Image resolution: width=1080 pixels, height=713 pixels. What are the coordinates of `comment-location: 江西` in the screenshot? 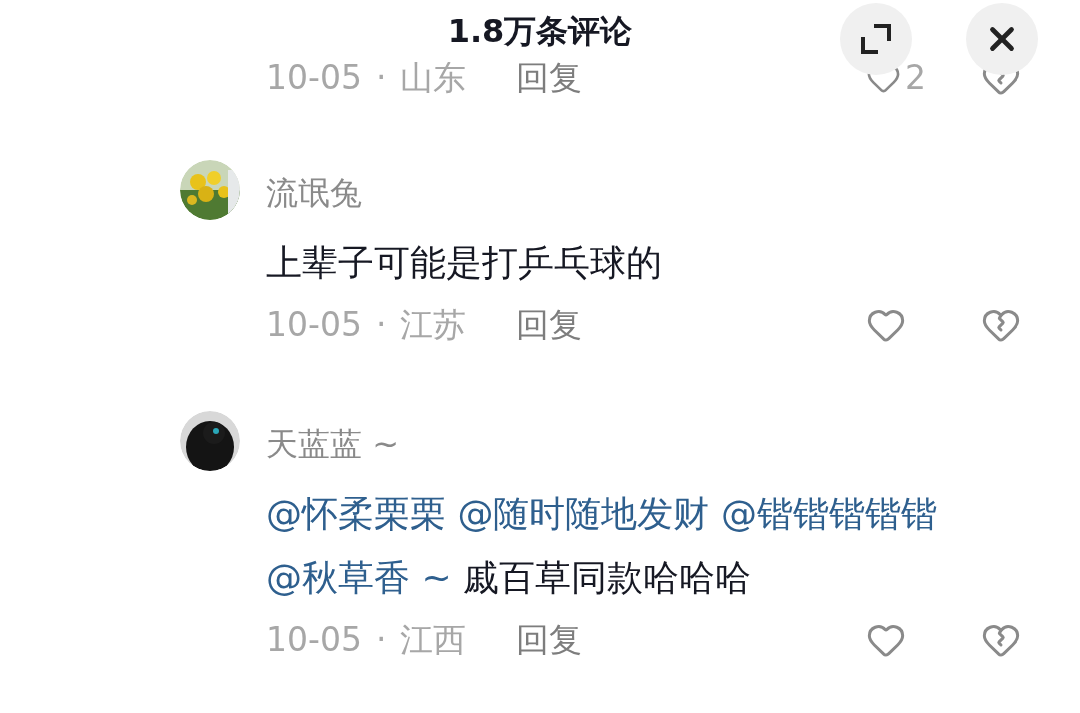 It's located at (433, 640).